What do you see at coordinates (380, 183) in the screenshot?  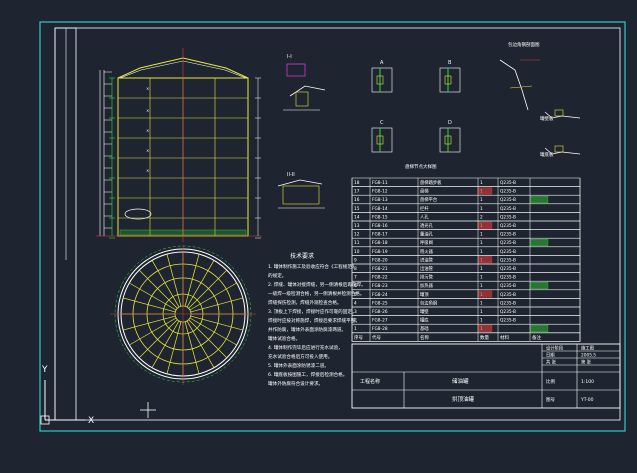 I see `bom-cell: FG8-11` at bounding box center [380, 183].